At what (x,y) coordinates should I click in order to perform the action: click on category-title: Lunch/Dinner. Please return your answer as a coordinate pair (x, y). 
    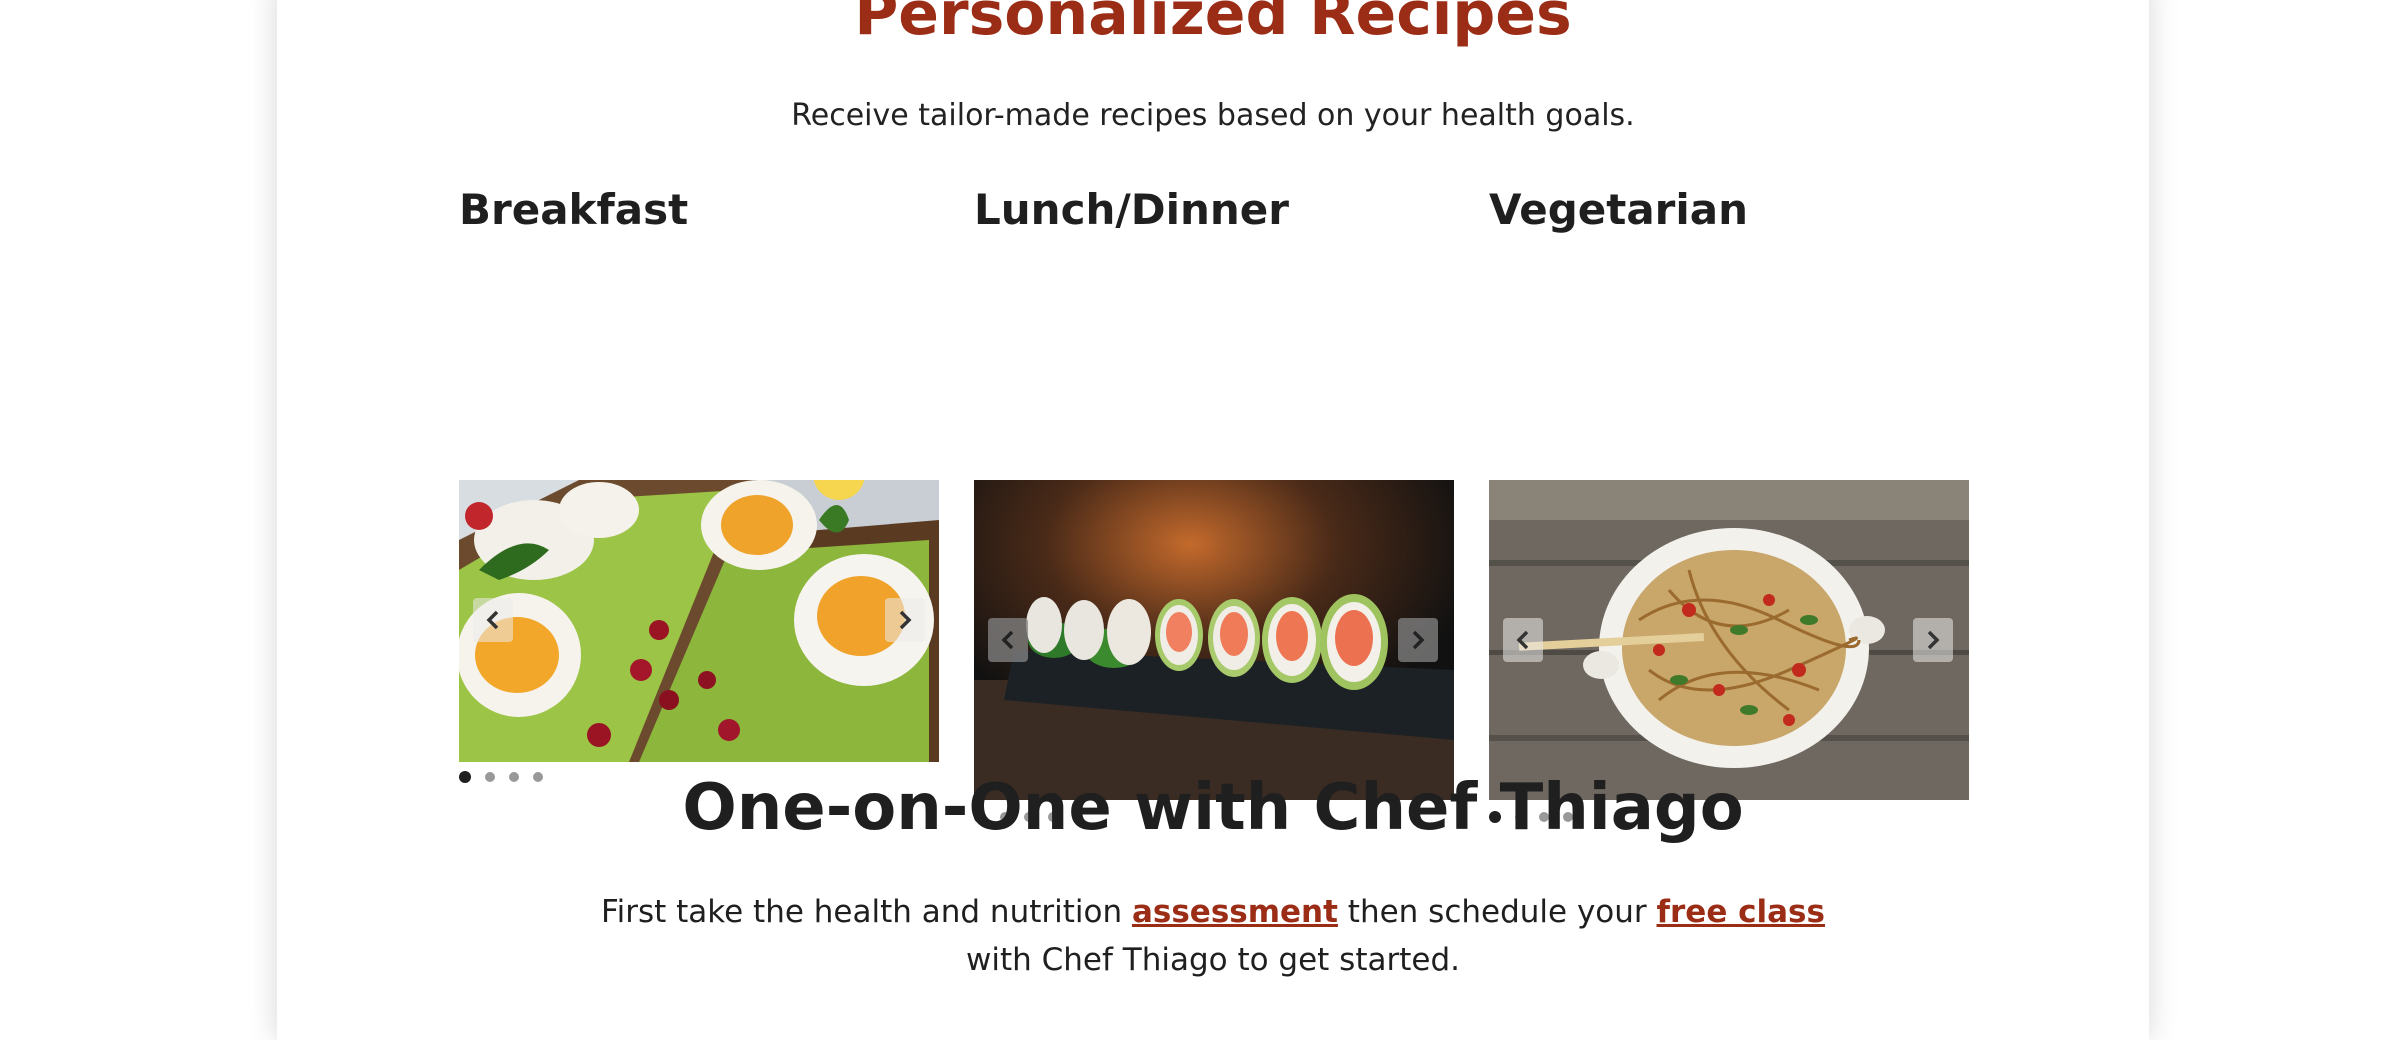
    Looking at the image, I should click on (1131, 209).